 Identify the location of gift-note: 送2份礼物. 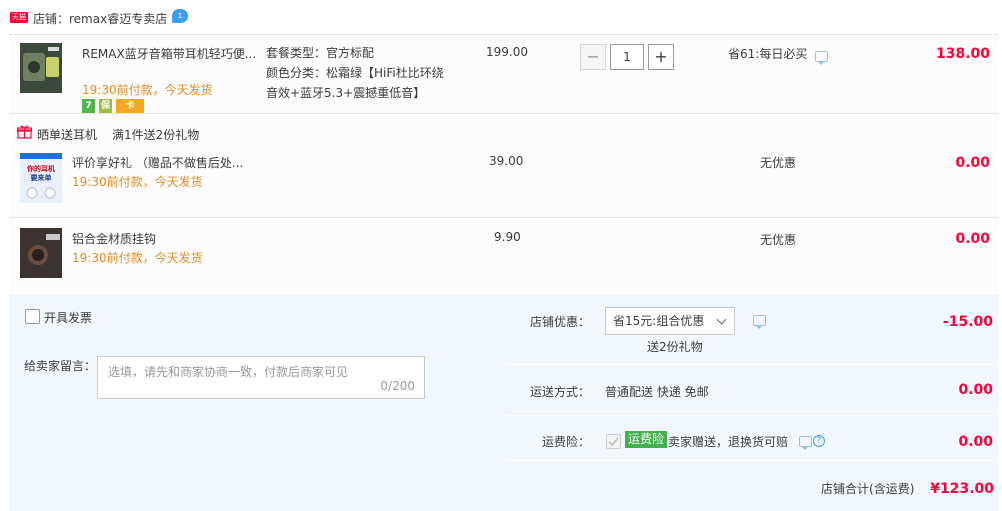
(675, 347).